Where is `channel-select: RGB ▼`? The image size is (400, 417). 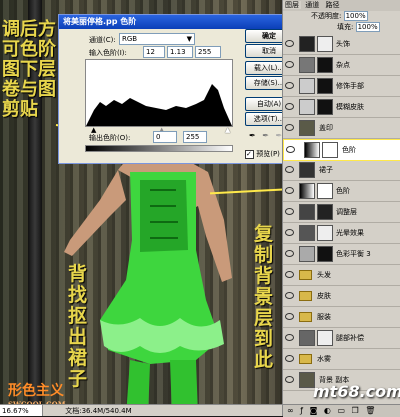
channel-select: RGB ▼ is located at coordinates (157, 39).